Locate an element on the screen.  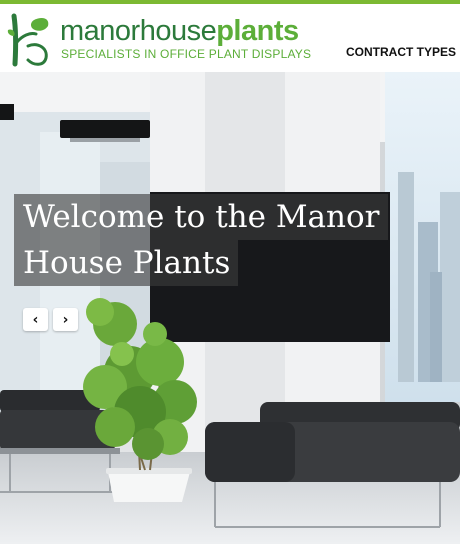
slider-next-button: › is located at coordinates (65, 319).